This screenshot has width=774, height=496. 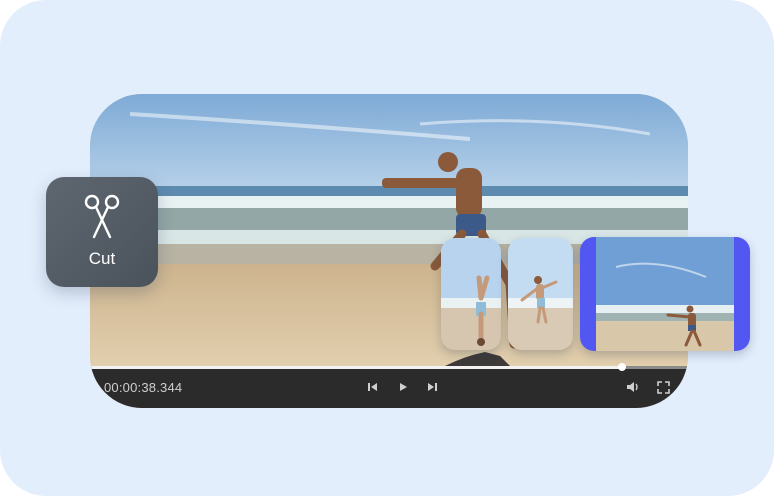 I want to click on progress-bar, so click(x=389, y=367).